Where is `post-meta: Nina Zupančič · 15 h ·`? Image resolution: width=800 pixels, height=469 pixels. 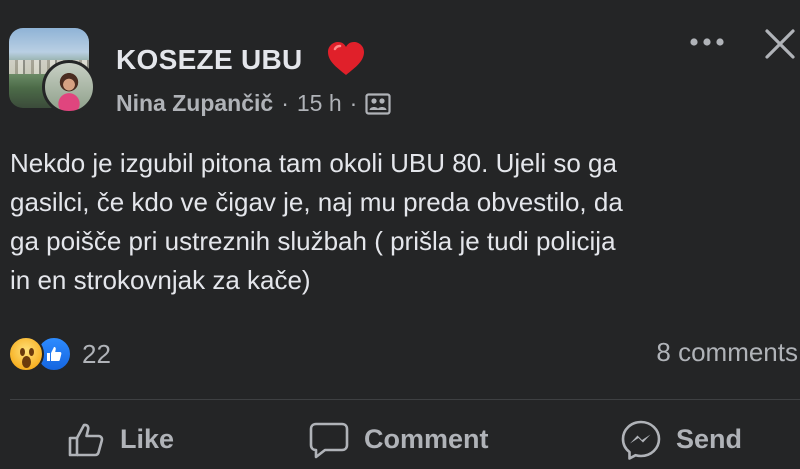 post-meta: Nina Zupančič · 15 h · is located at coordinates (253, 103).